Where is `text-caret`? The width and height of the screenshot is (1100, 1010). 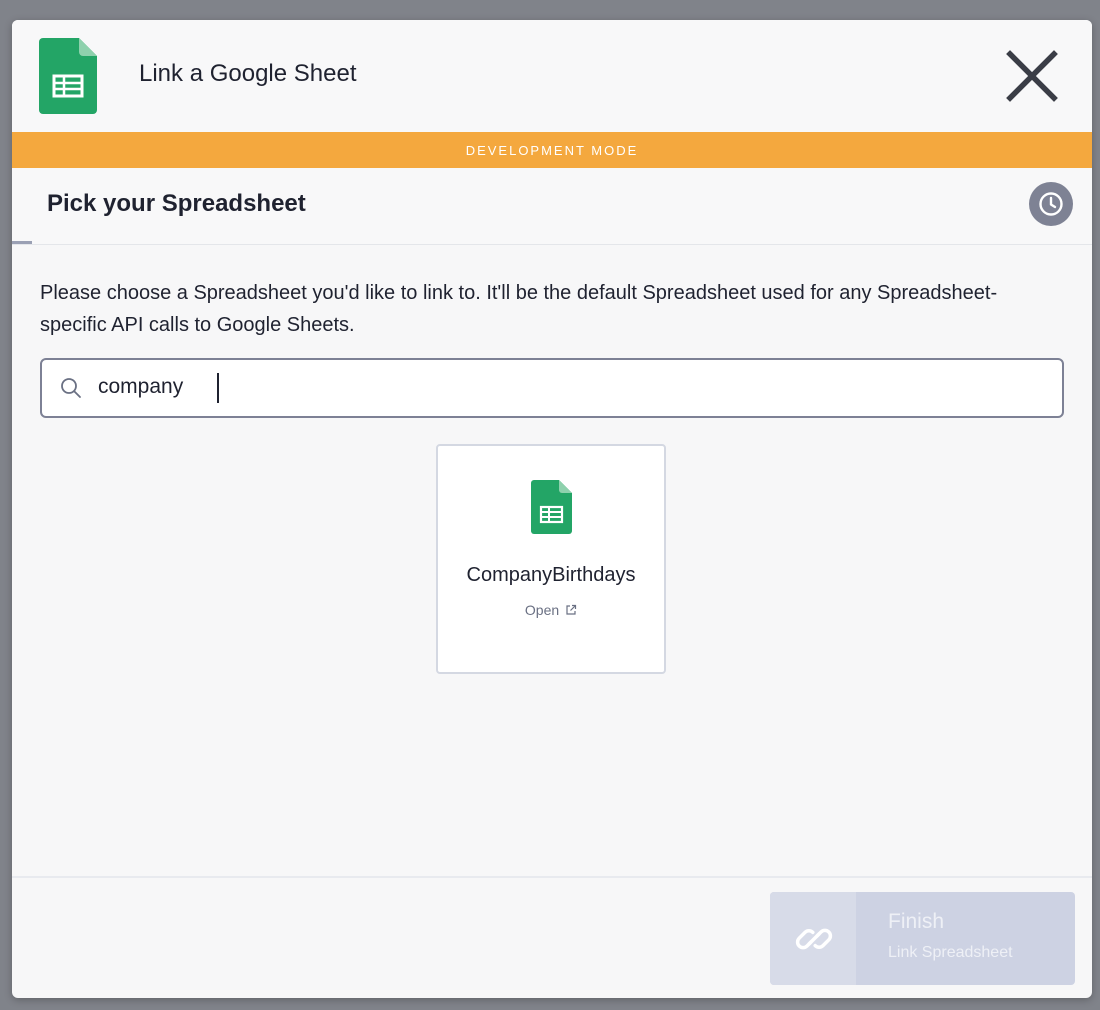 text-caret is located at coordinates (218, 388).